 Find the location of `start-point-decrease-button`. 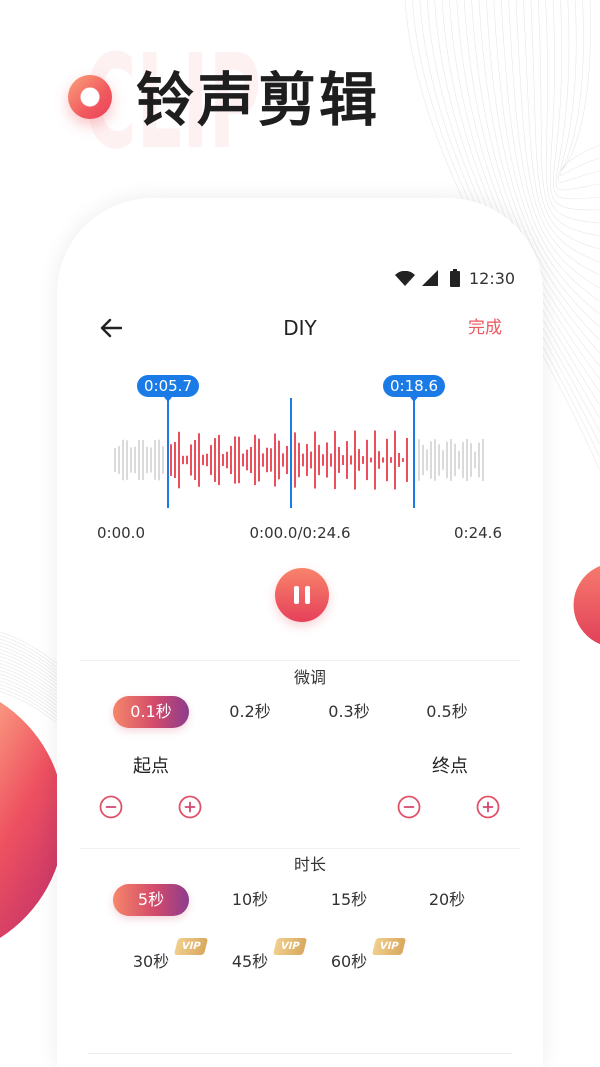

start-point-decrease-button is located at coordinates (111, 807).